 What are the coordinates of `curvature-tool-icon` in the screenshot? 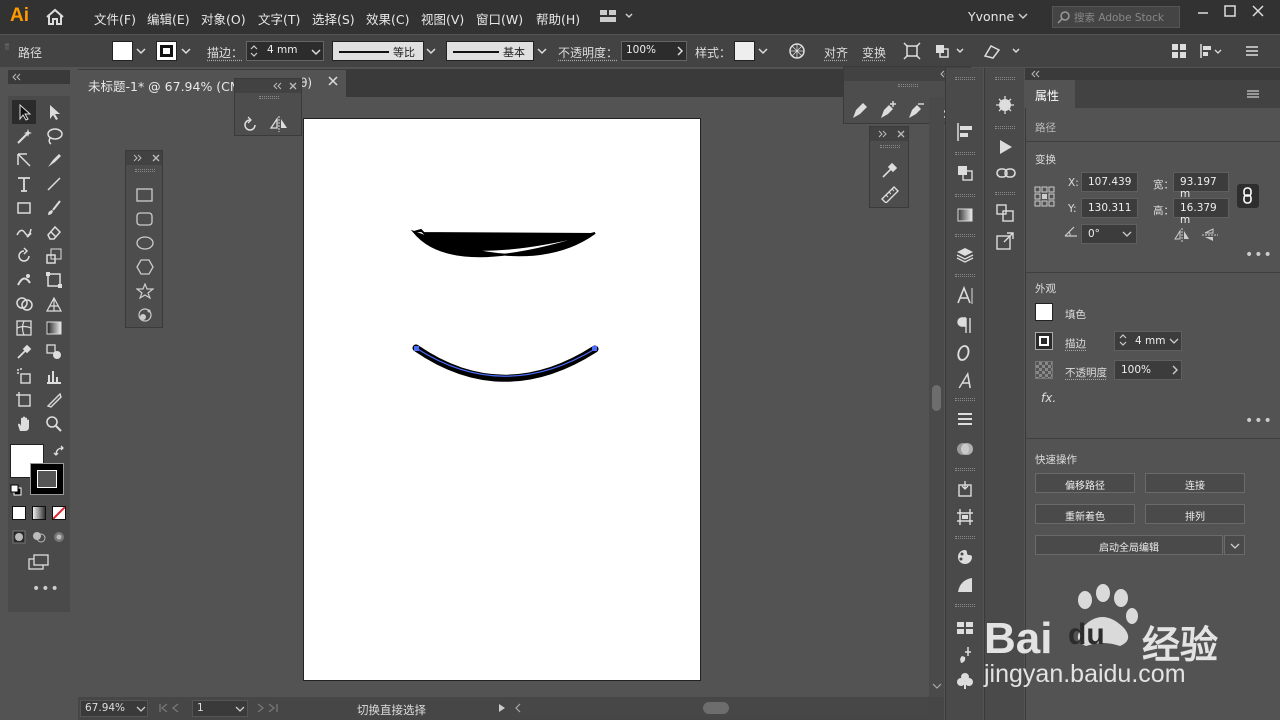 It's located at (54, 160).